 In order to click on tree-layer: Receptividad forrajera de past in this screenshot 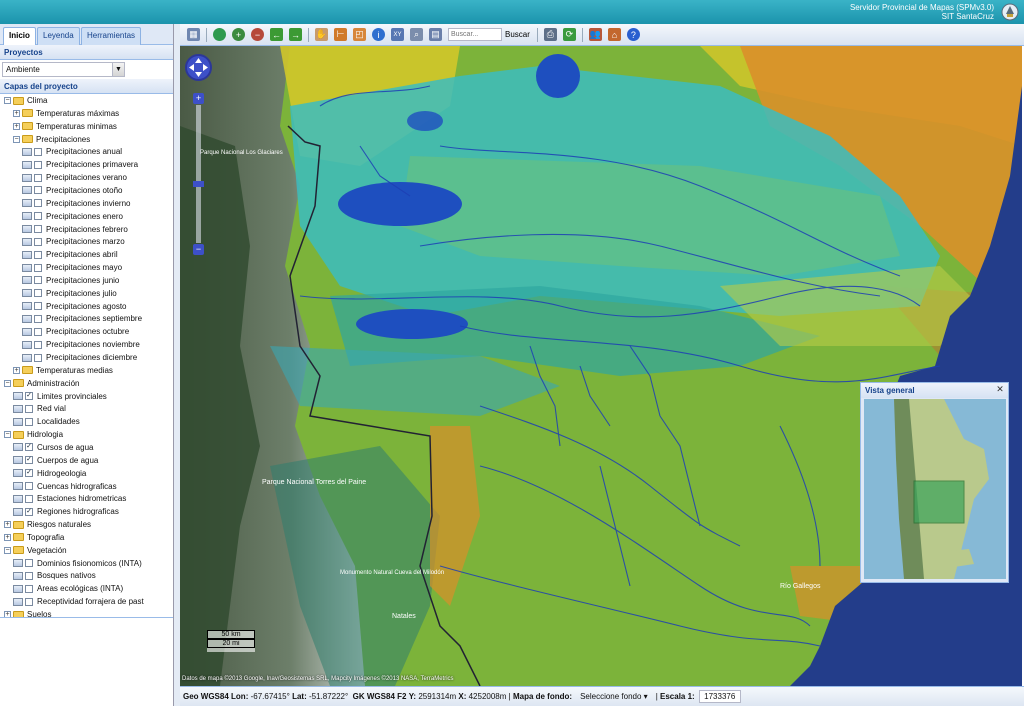, I will do `click(78, 601)`.